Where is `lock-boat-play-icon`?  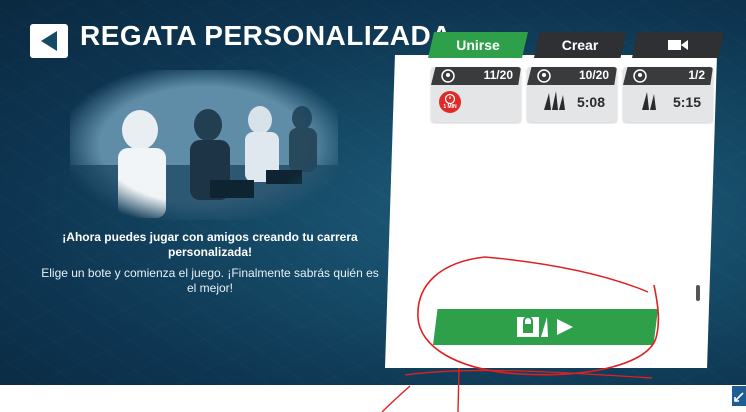 lock-boat-play-icon is located at coordinates (545, 326).